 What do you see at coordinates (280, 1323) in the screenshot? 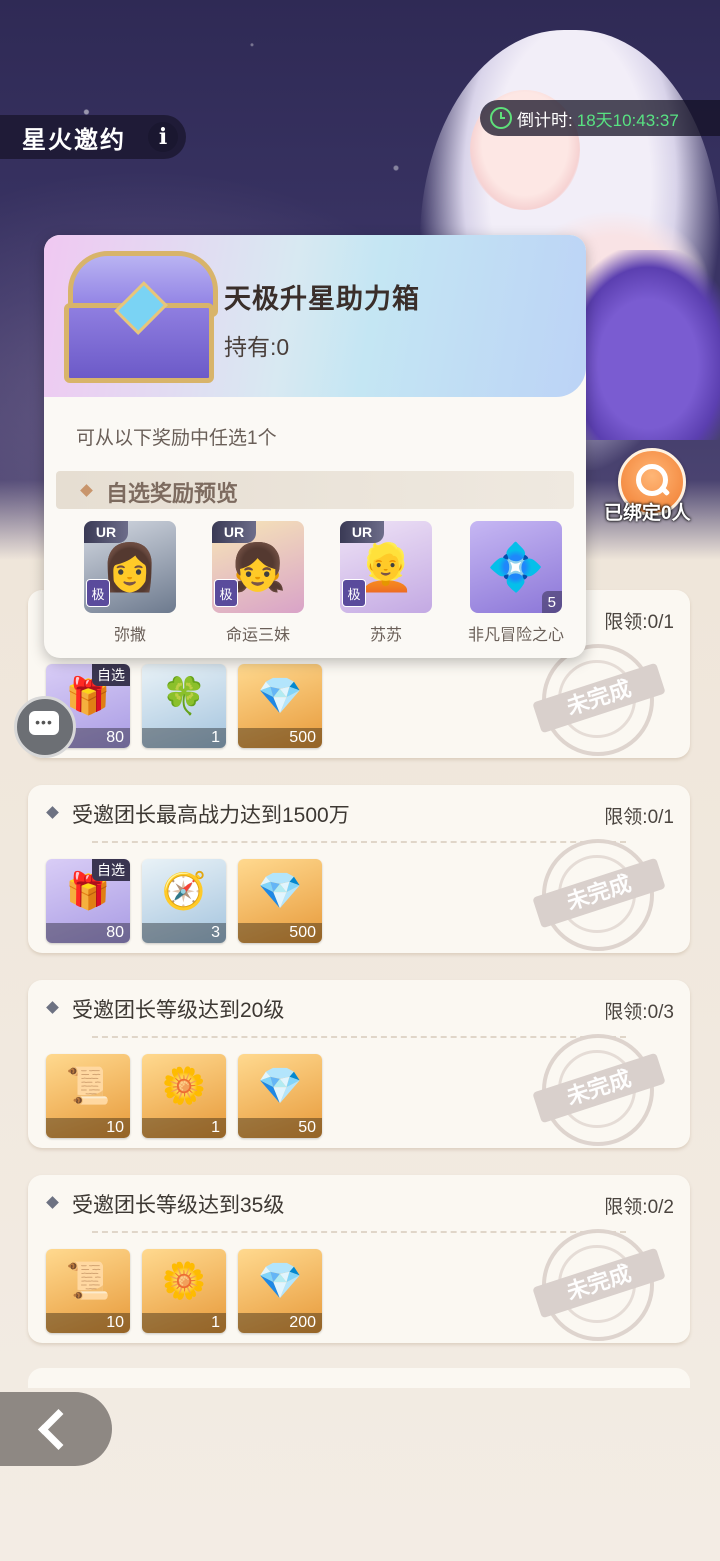
I see `item-qty: 200` at bounding box center [280, 1323].